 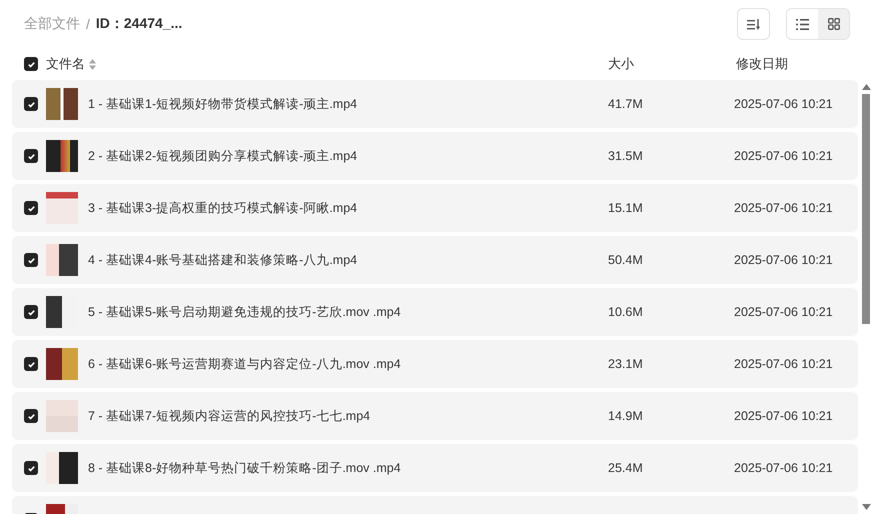 I want to click on grid-view-button, so click(x=833, y=24).